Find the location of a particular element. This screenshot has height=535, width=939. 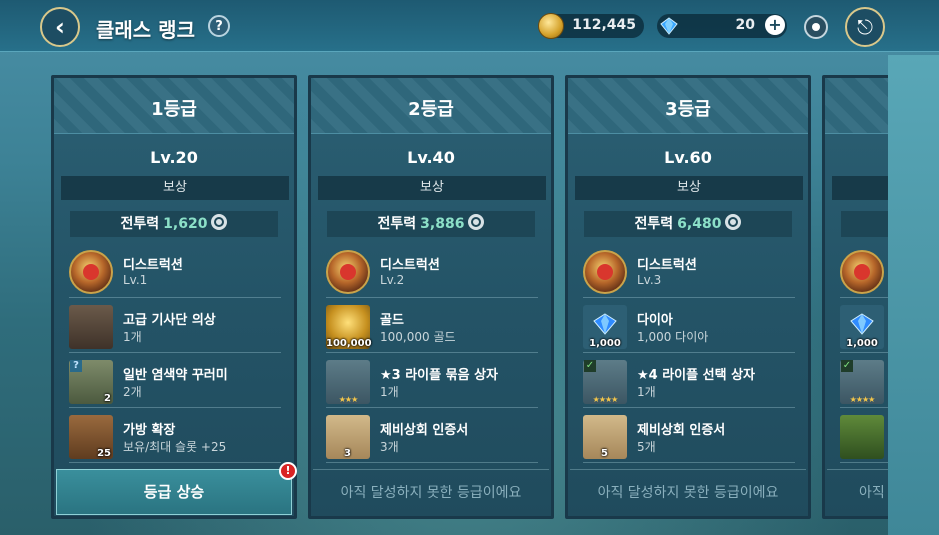

item-detail: Lv.3 is located at coordinates (649, 280).